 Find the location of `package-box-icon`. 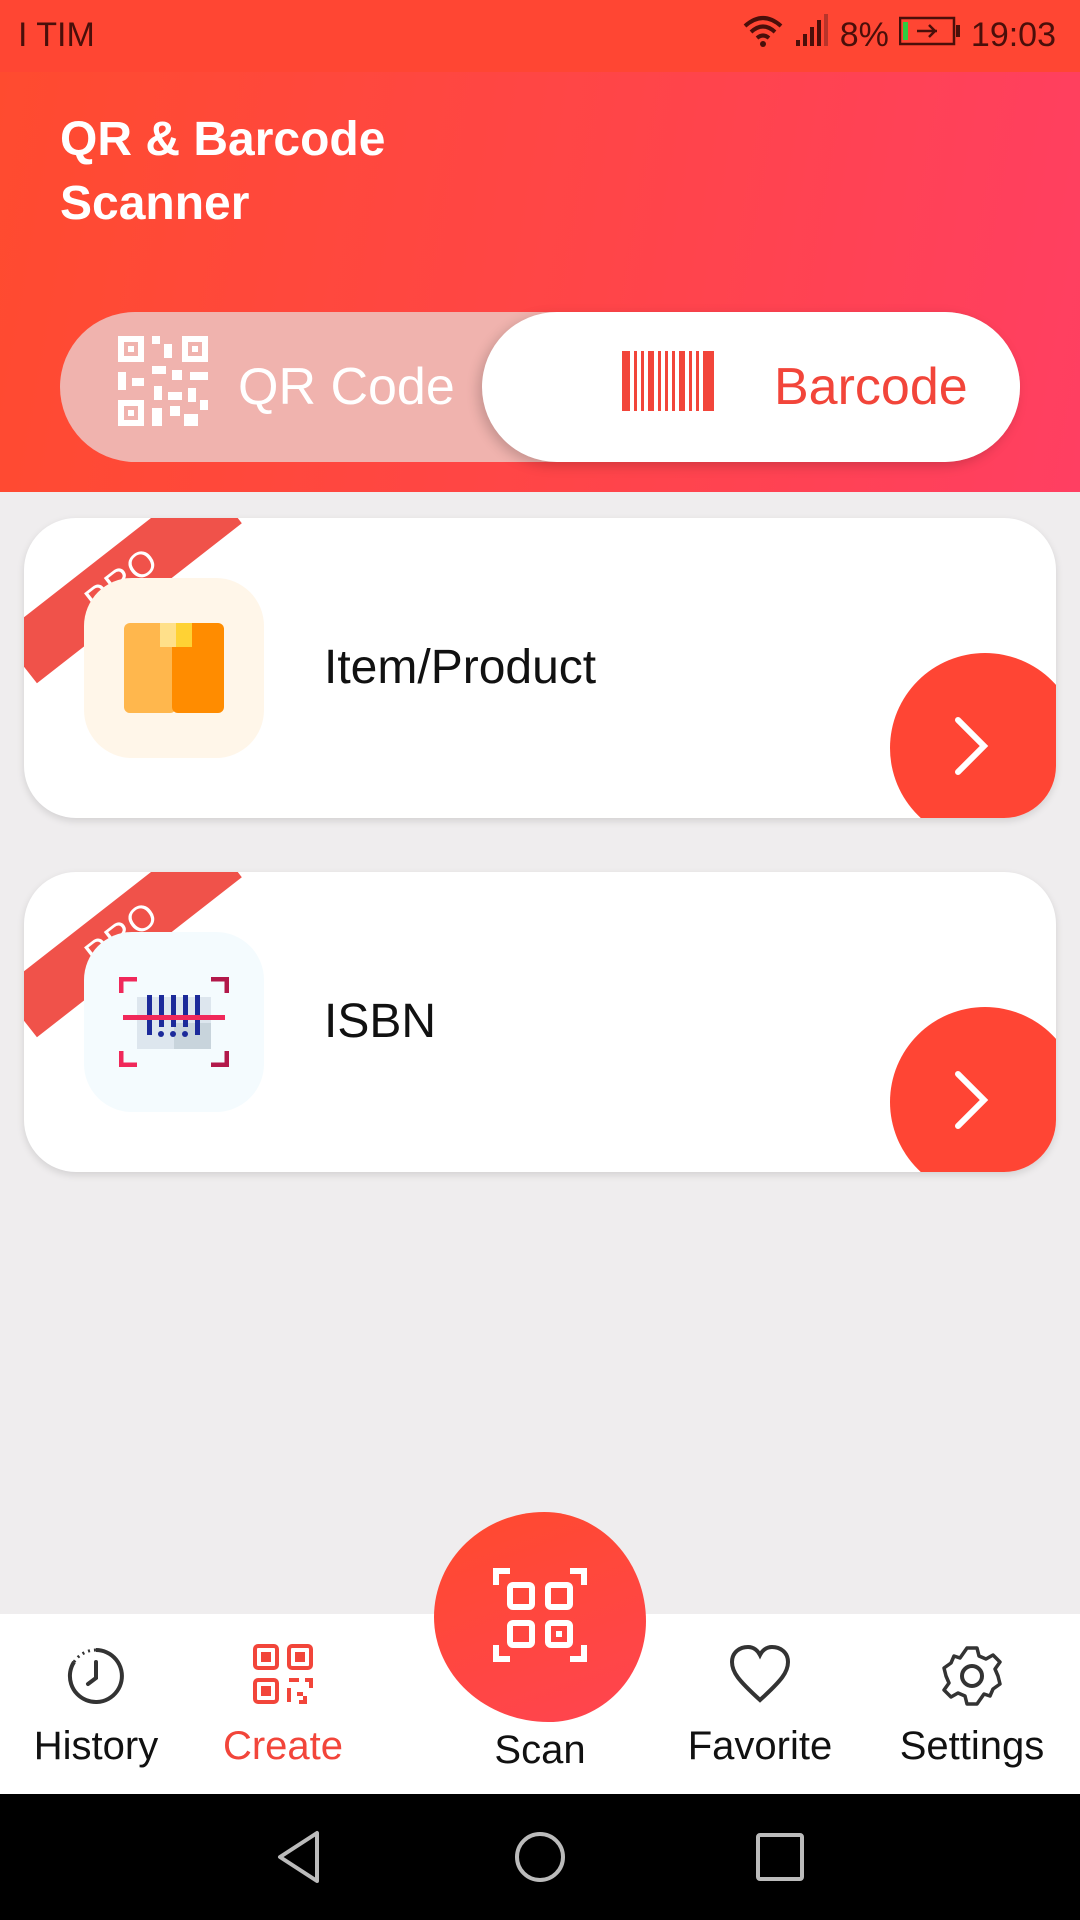

package-box-icon is located at coordinates (174, 668).